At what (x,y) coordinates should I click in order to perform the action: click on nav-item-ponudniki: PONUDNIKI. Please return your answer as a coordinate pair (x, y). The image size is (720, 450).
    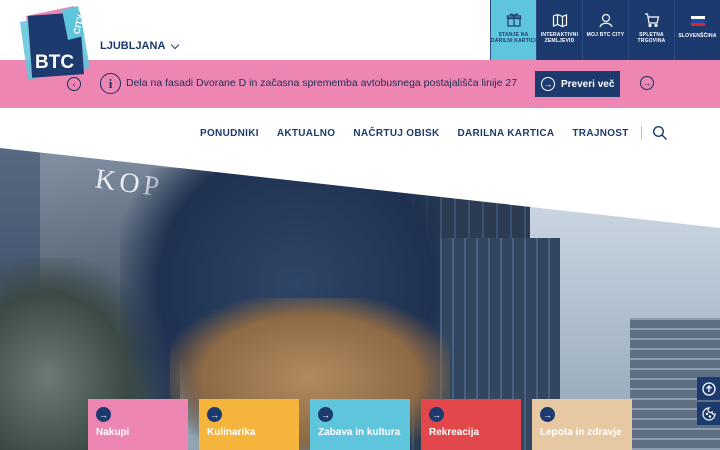
    Looking at the image, I should click on (229, 133).